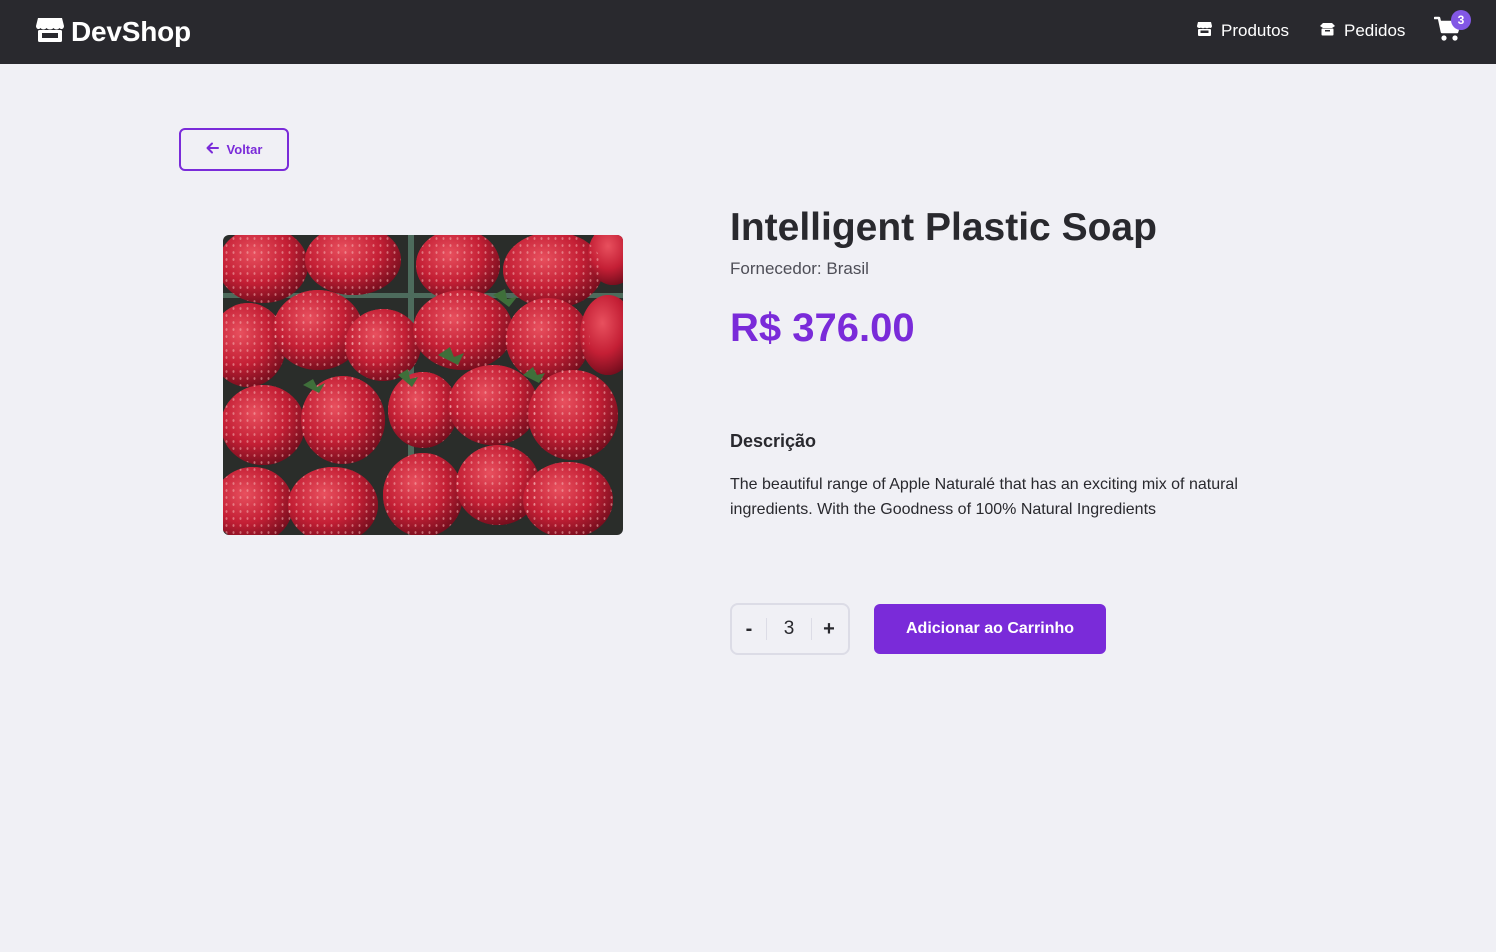 The image size is (1496, 952). What do you see at coordinates (1461, 20) in the screenshot?
I see `cart-count-badge: 3` at bounding box center [1461, 20].